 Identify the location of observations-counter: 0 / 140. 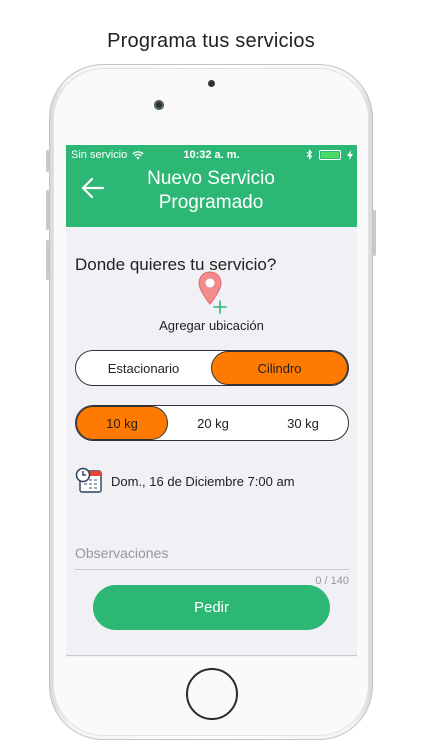
(332, 581).